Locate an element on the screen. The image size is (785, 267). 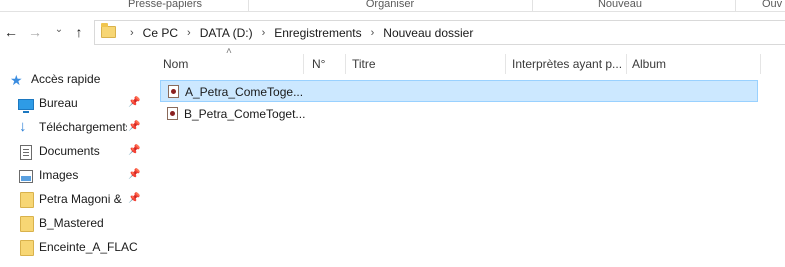
sidebar-item-telechargements: ↓ Téléchargements 📌 is located at coordinates (72, 128).